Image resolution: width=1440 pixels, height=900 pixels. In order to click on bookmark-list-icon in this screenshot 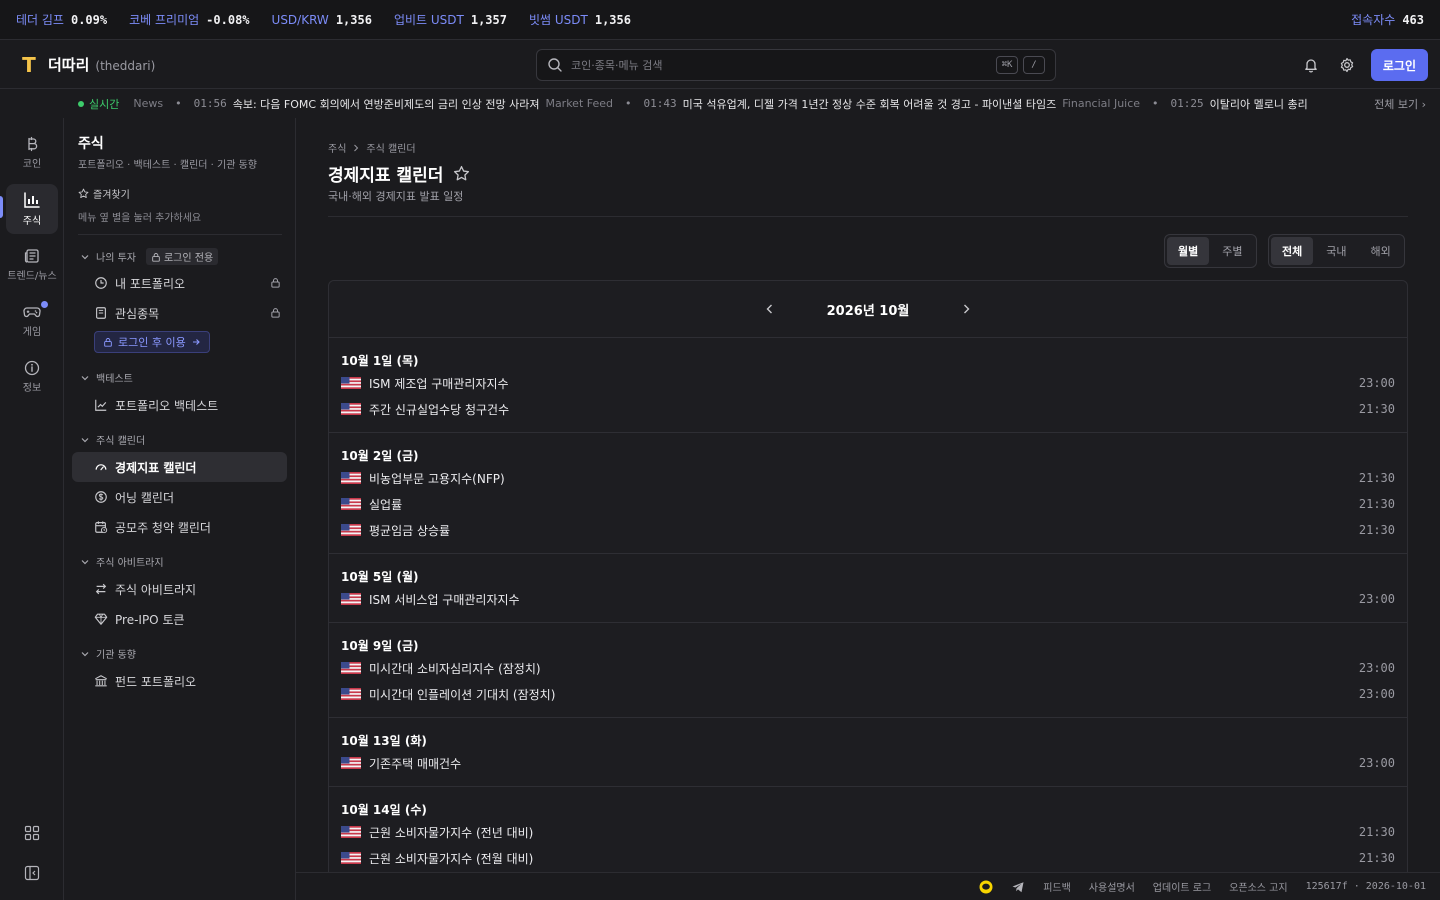, I will do `click(101, 313)`.